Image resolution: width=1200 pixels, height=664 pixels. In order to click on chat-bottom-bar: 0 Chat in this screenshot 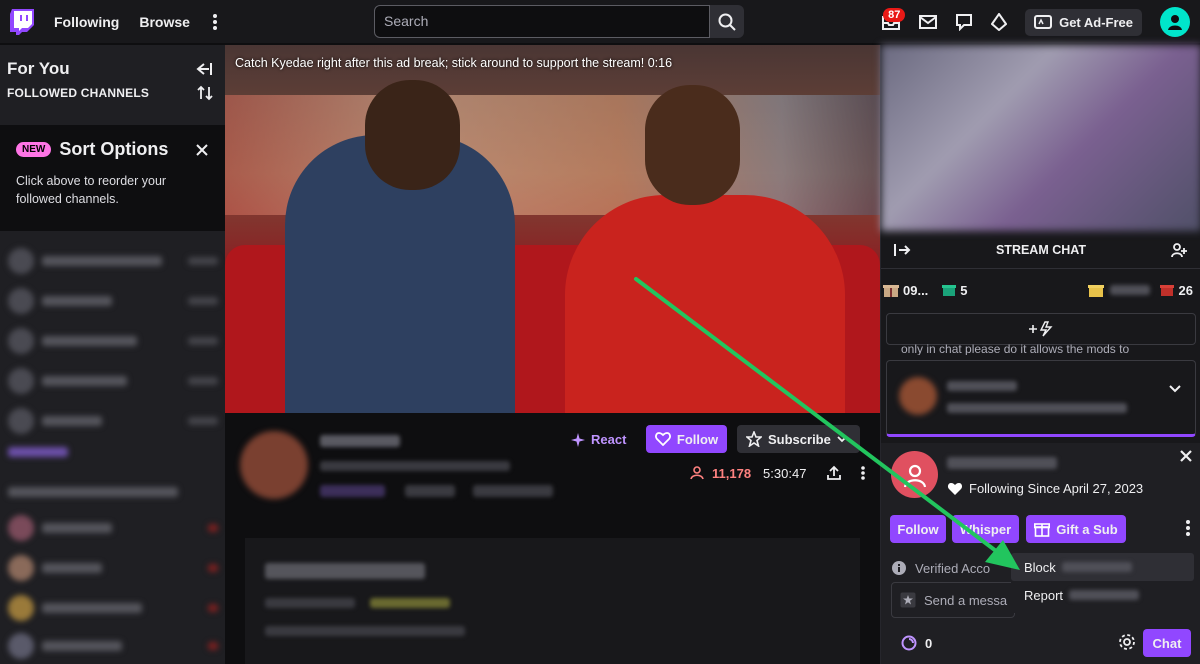, I will do `click(1040, 643)`.